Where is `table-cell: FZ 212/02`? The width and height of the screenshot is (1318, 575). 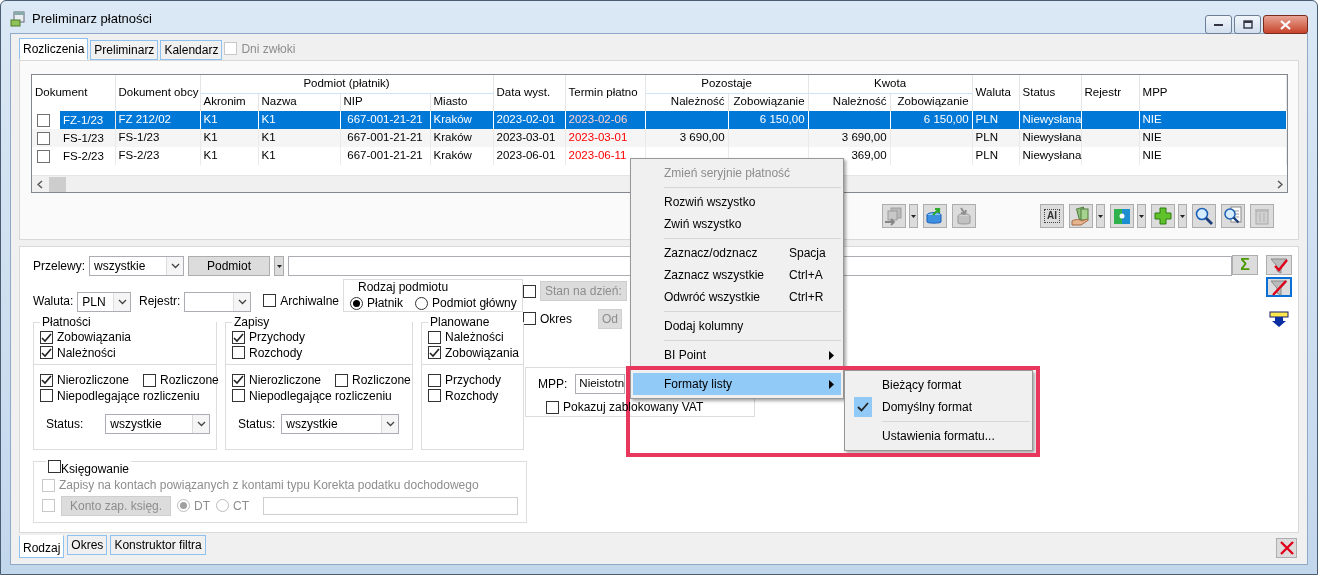
table-cell: FZ 212/02 is located at coordinates (157, 120).